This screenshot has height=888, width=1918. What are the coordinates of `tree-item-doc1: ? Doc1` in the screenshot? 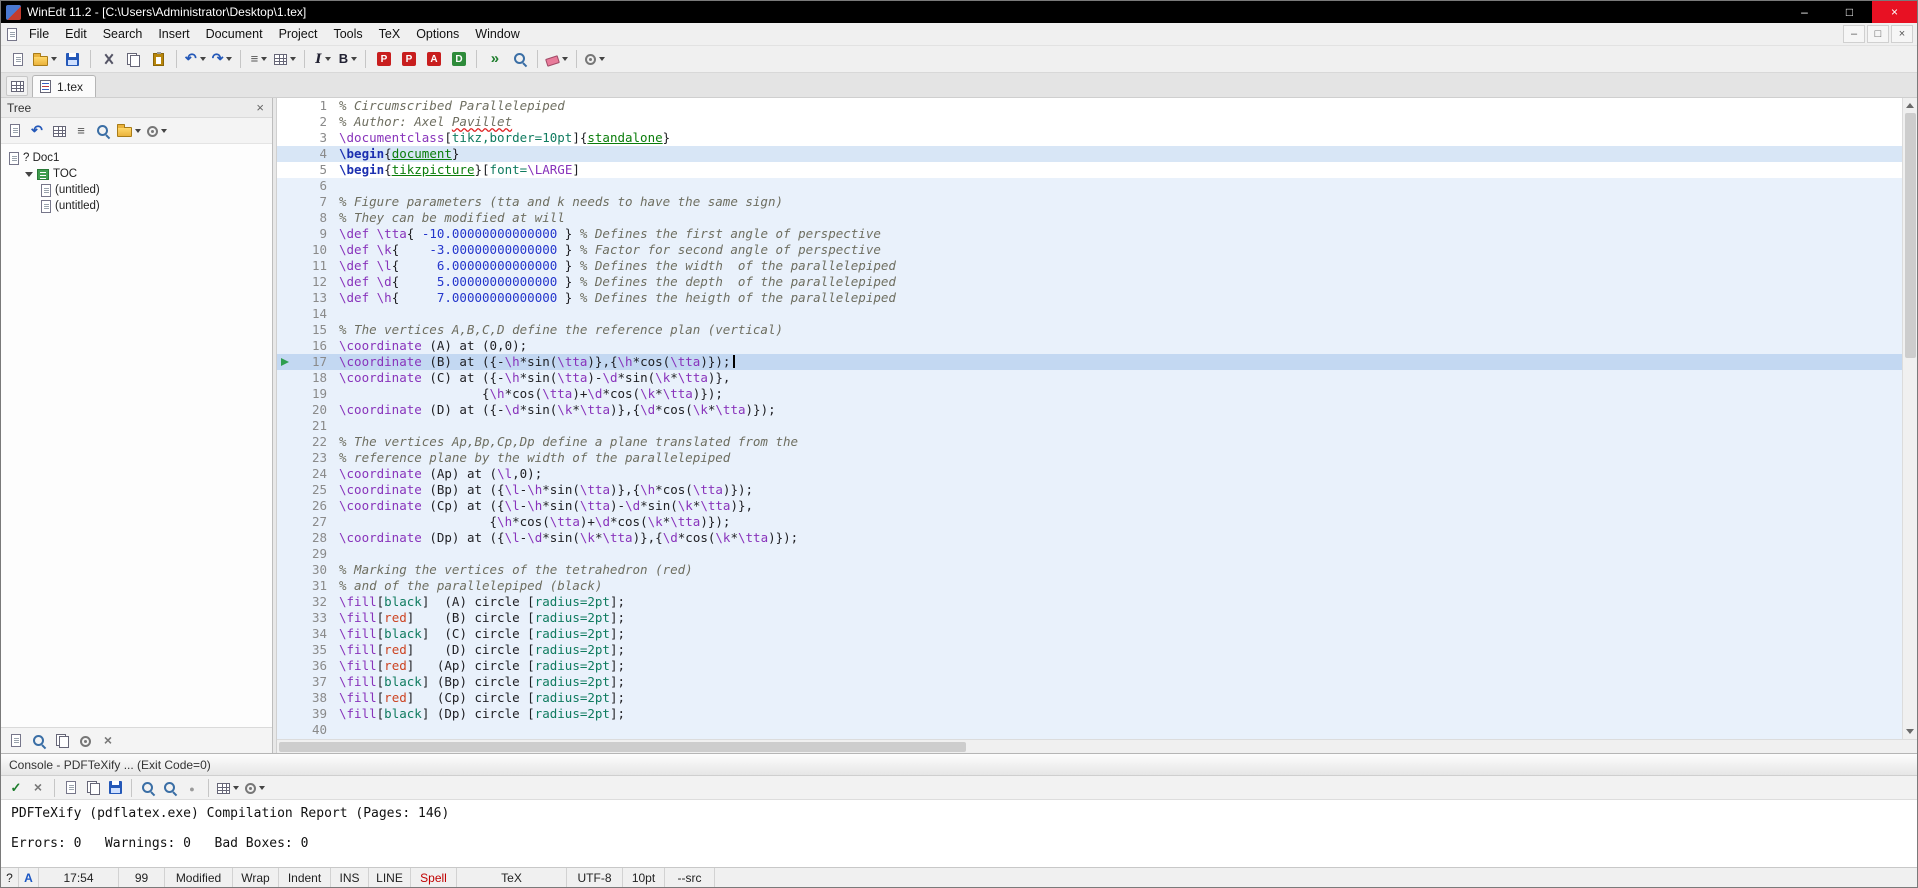 It's located at (136, 158).